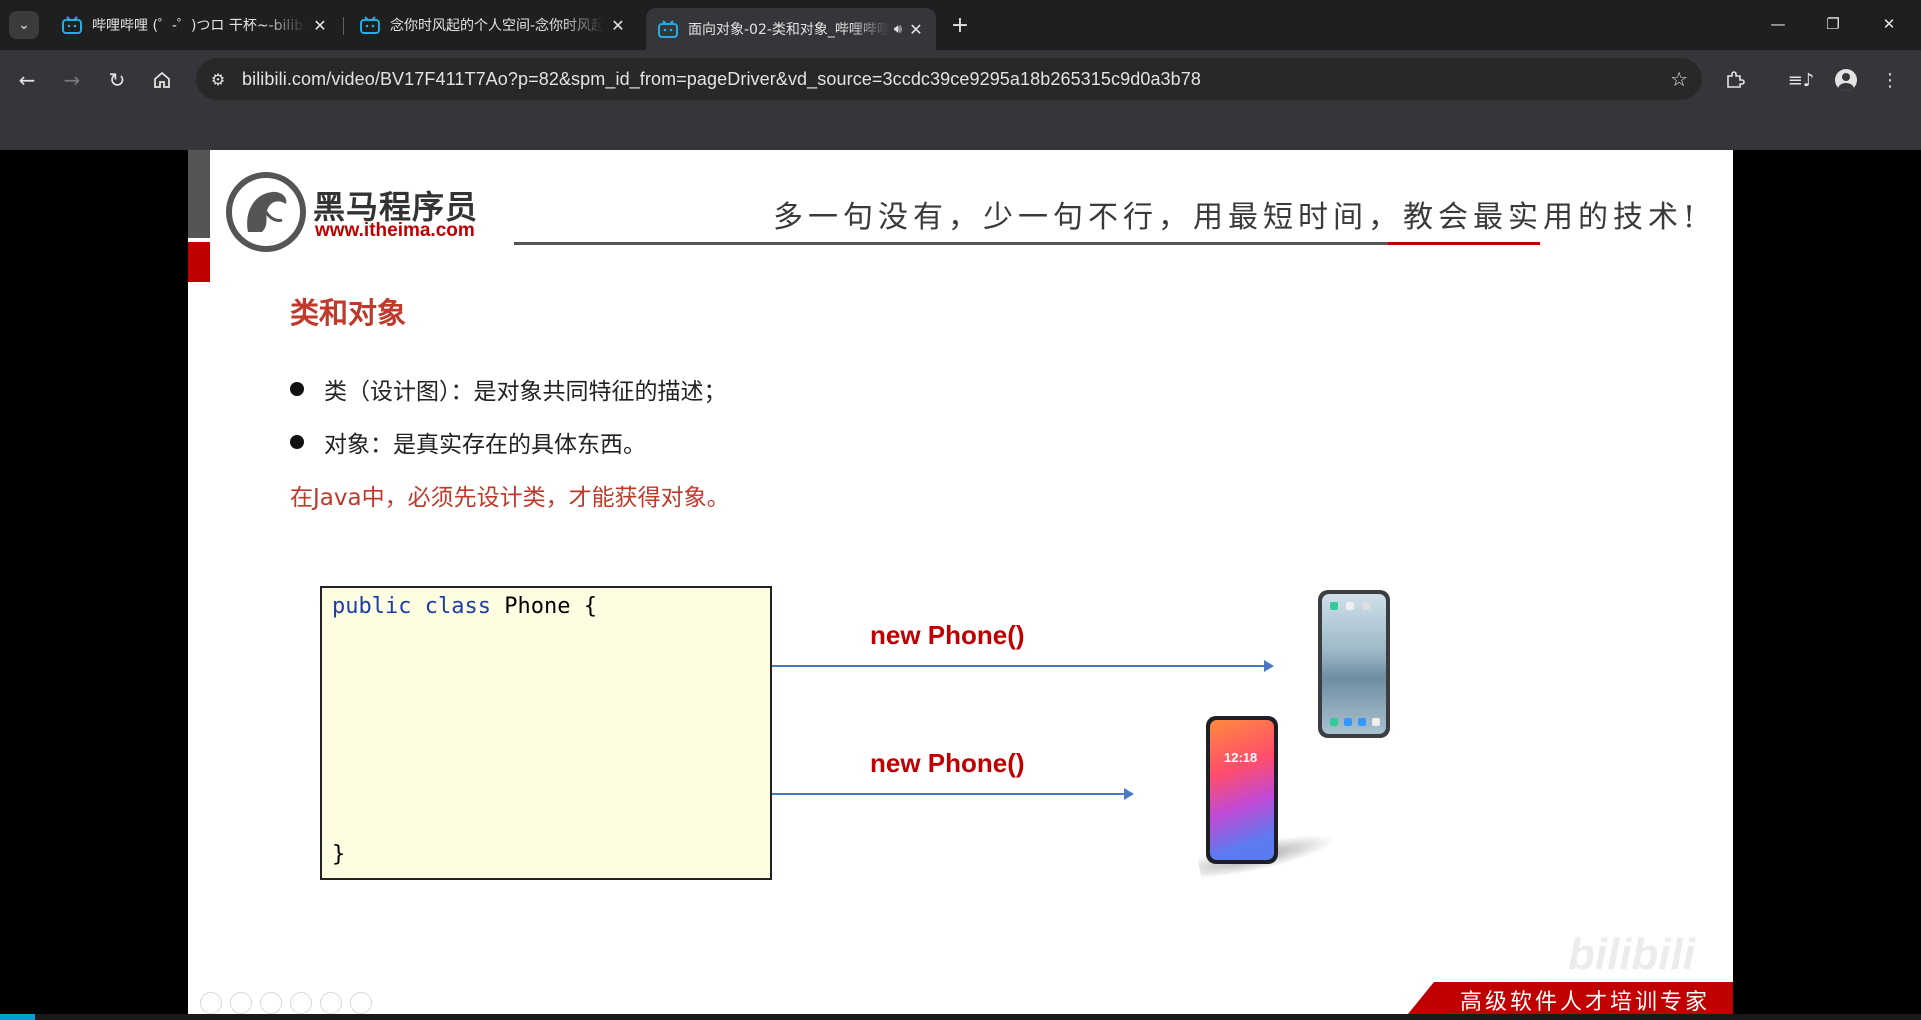 The height and width of the screenshot is (1020, 1921). I want to click on phone-screen: 12:18, so click(1242, 790).